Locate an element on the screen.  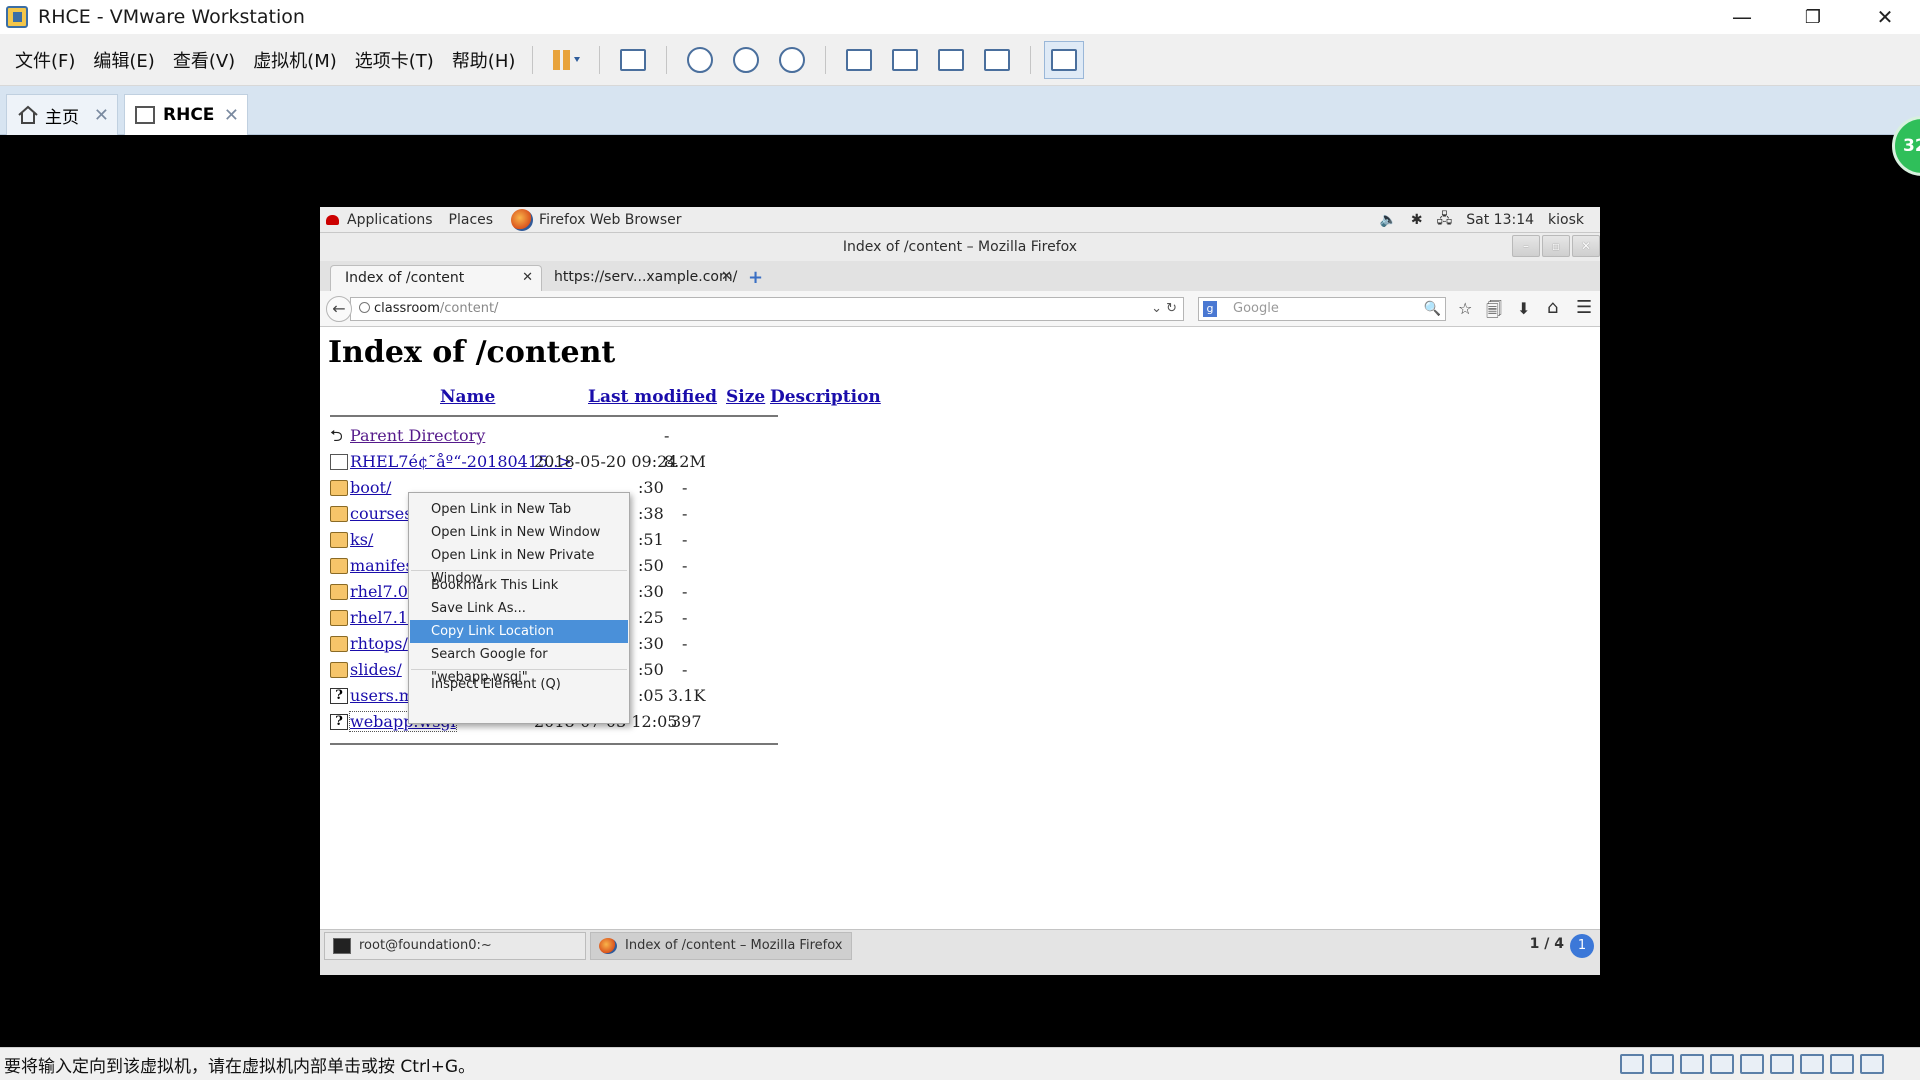
fullscreen-icon is located at coordinates (951, 59).